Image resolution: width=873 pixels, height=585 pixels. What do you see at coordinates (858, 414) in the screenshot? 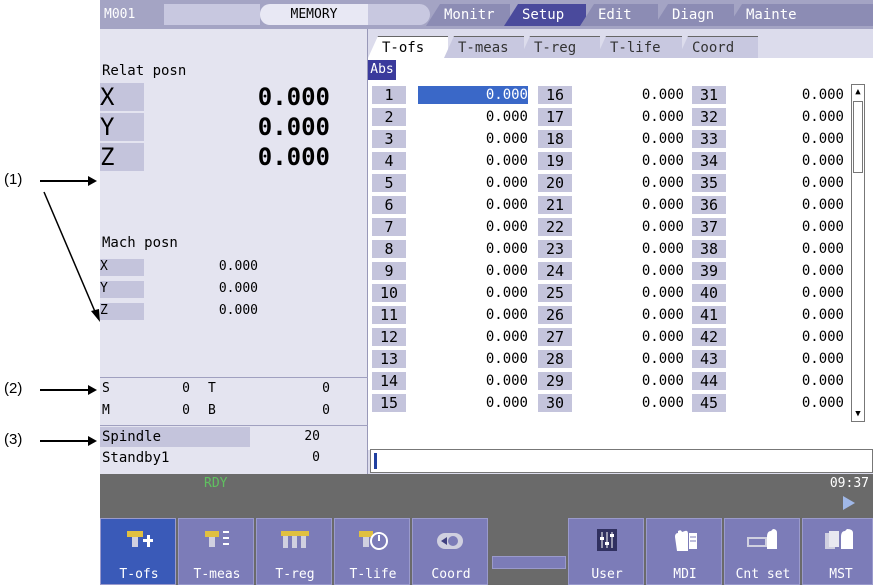
I see `scroll-down-icon: ▼` at bounding box center [858, 414].